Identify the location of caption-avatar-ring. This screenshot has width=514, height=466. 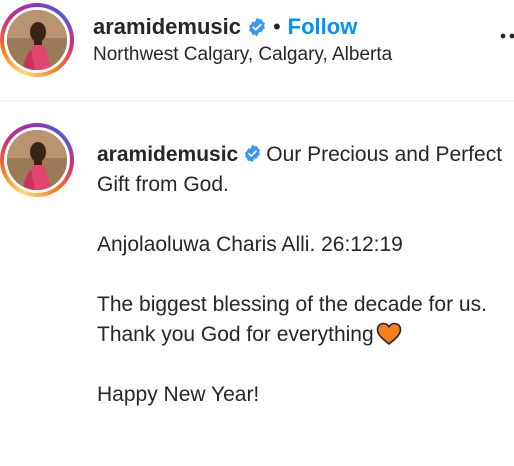
(37, 160).